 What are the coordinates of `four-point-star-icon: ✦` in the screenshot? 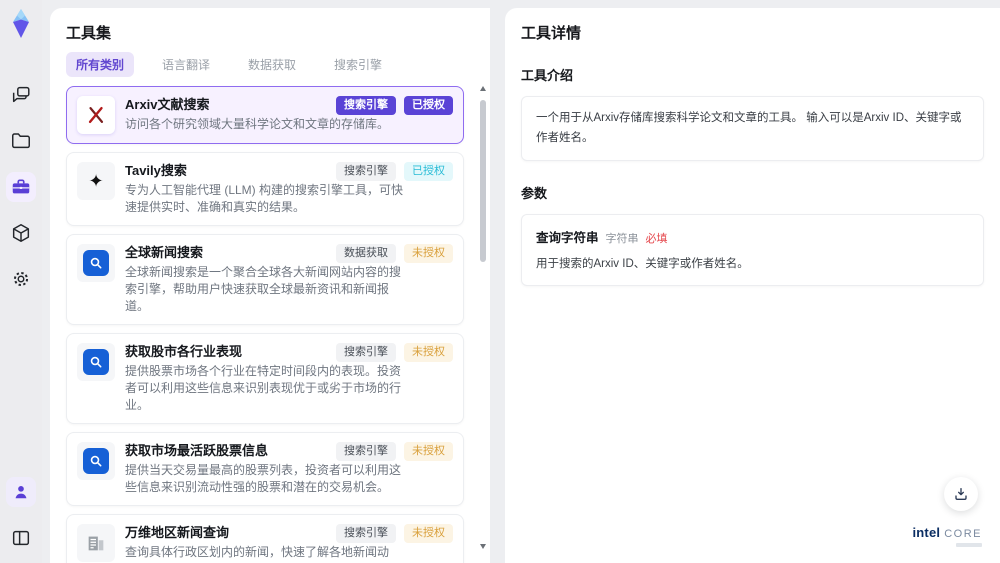 It's located at (96, 181).